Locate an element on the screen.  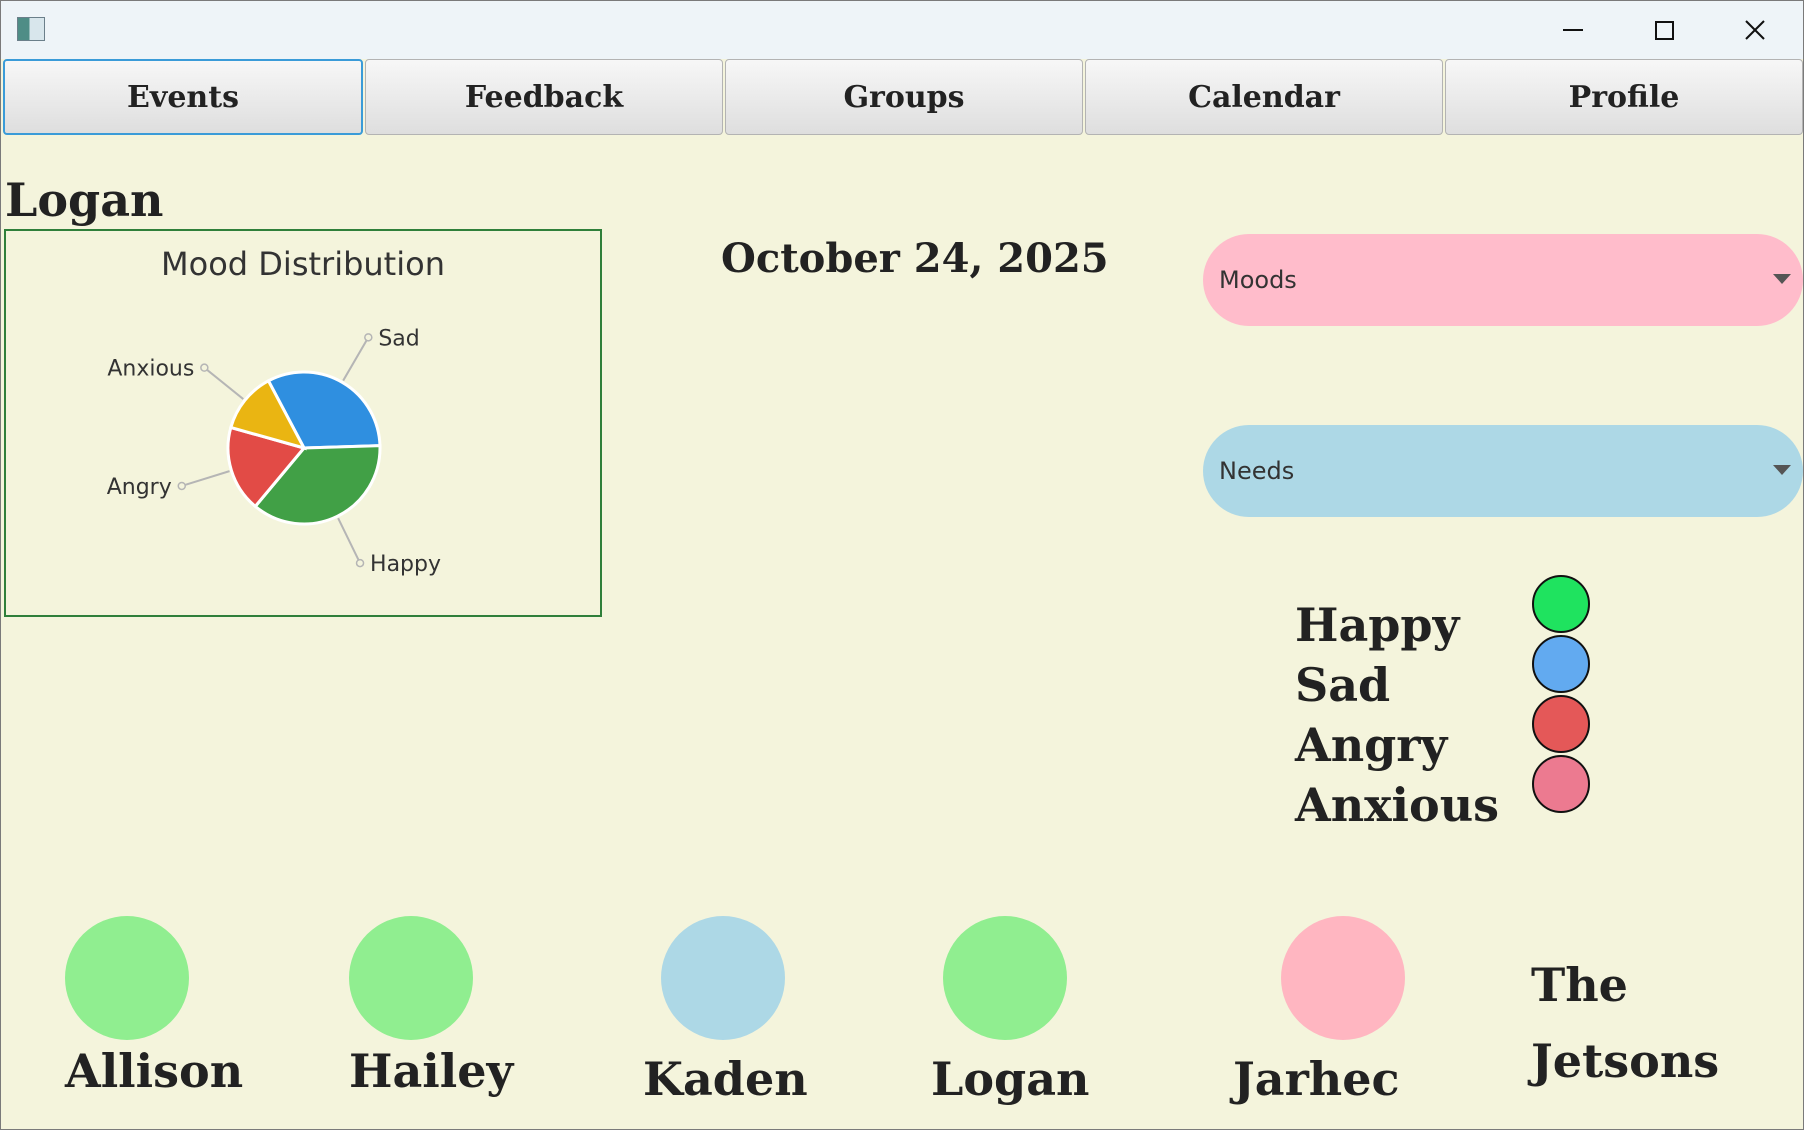
pie-label-sad: Sad is located at coordinates (398, 338).